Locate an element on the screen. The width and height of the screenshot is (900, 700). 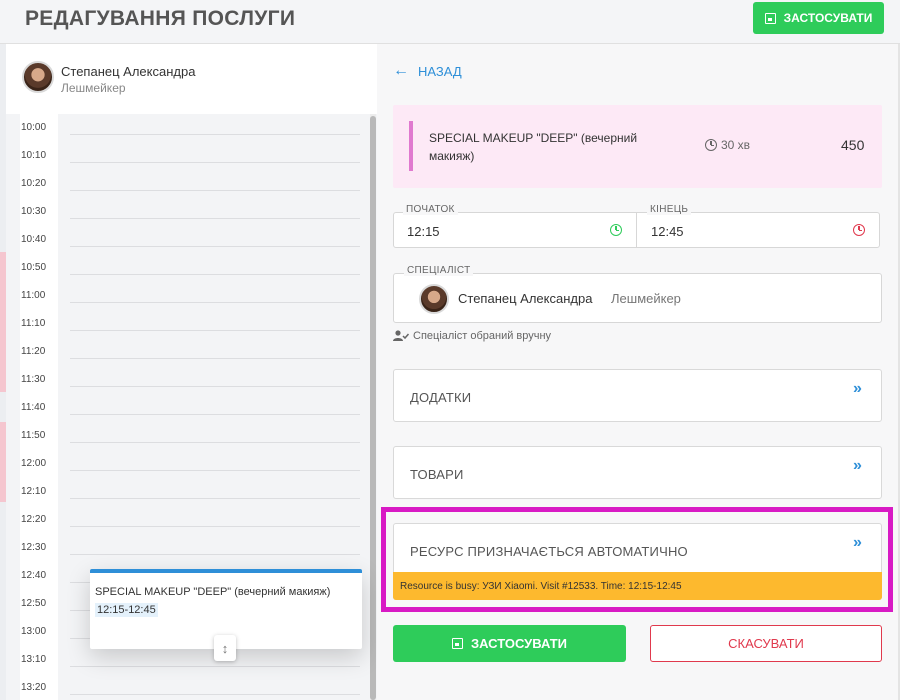
chevron-double-right-icon: » is located at coordinates (857, 388).